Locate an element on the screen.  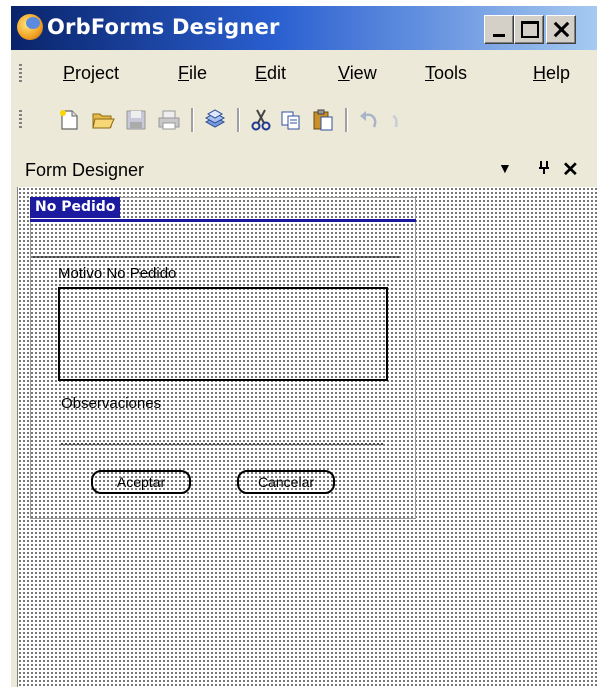
maximize-button is located at coordinates (529, 29).